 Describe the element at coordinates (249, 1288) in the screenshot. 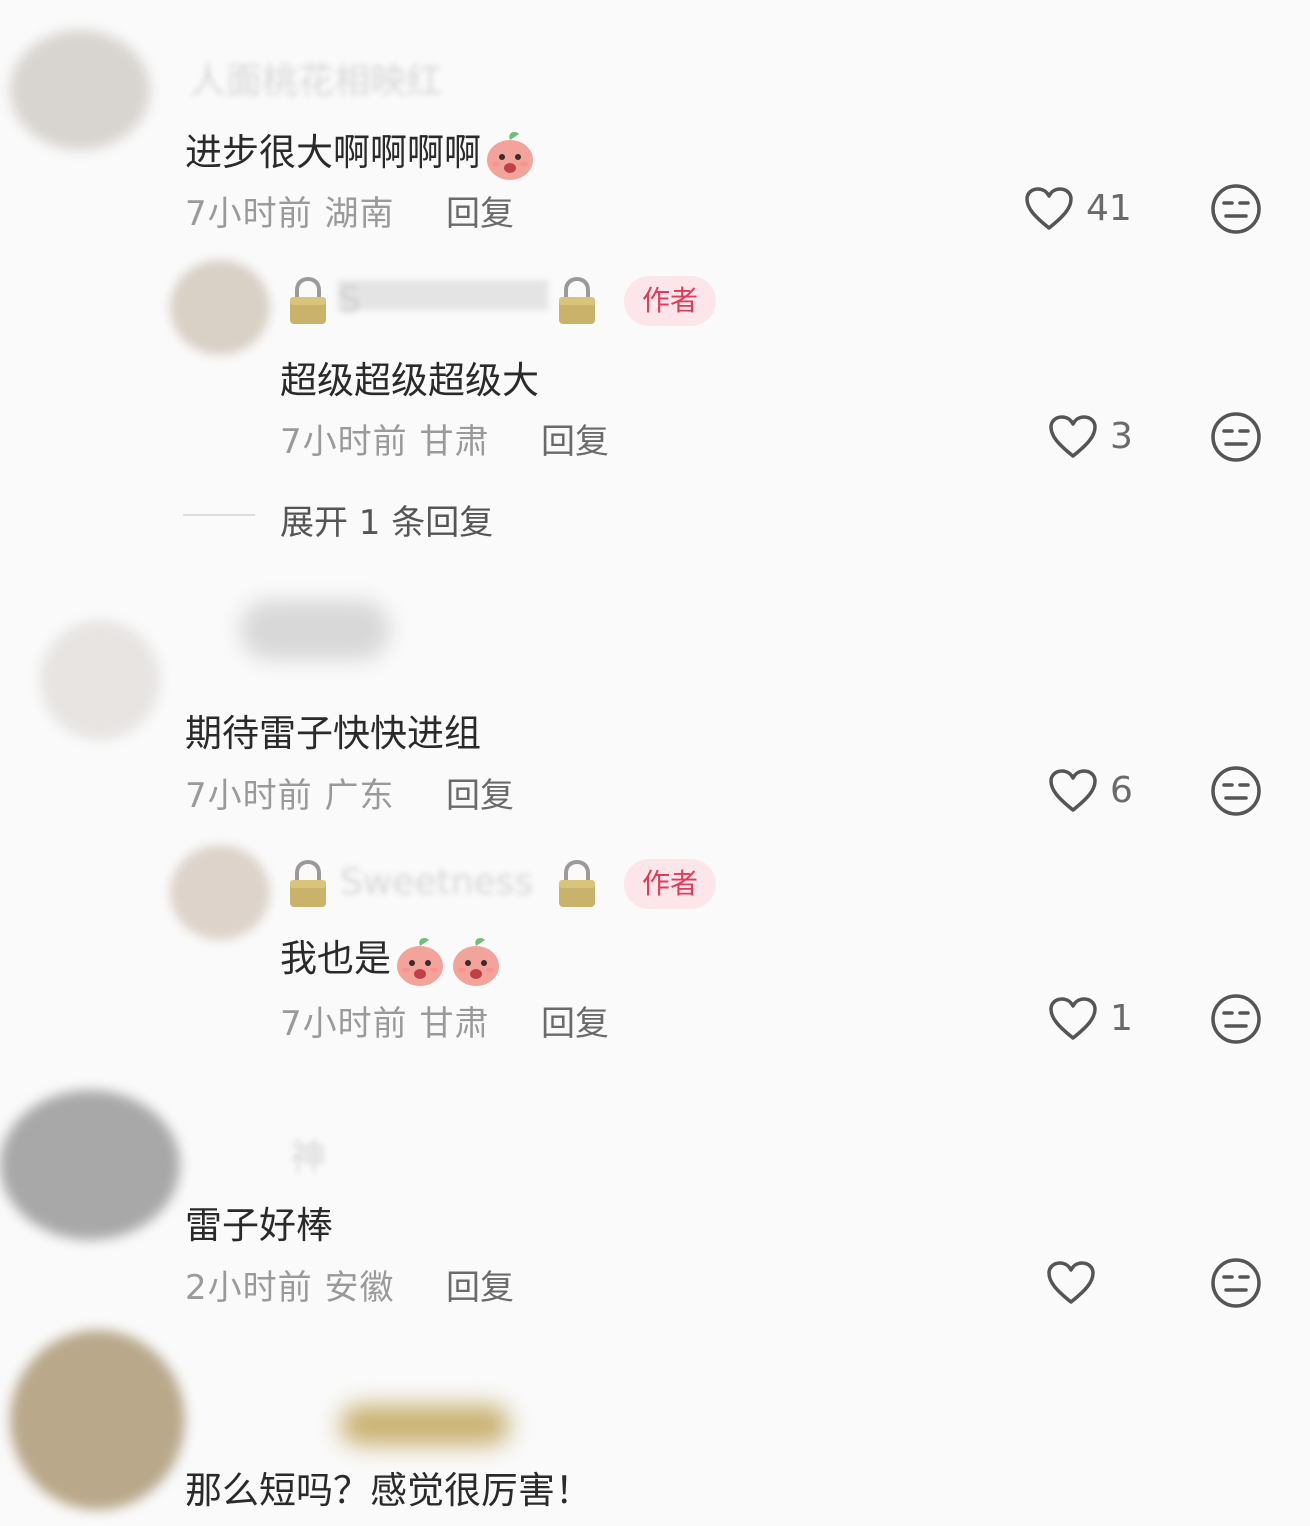

I see `comment-time: 2小时前` at that location.